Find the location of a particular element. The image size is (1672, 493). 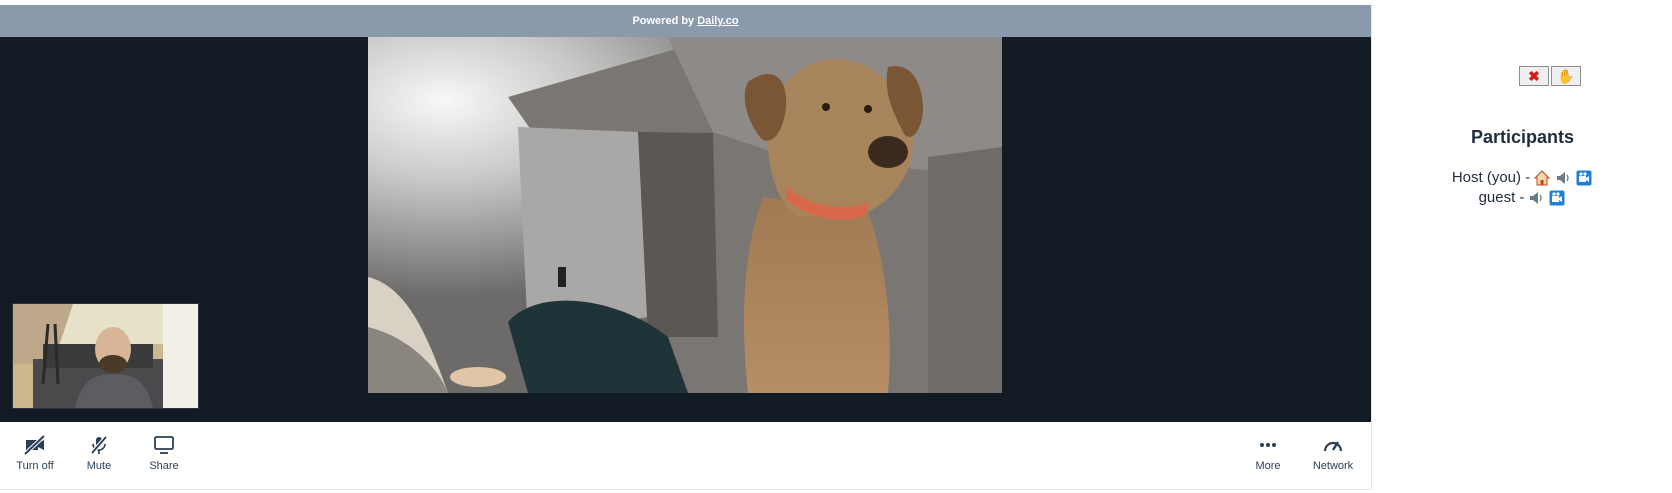

network-button: Network is located at coordinates (1333, 456).